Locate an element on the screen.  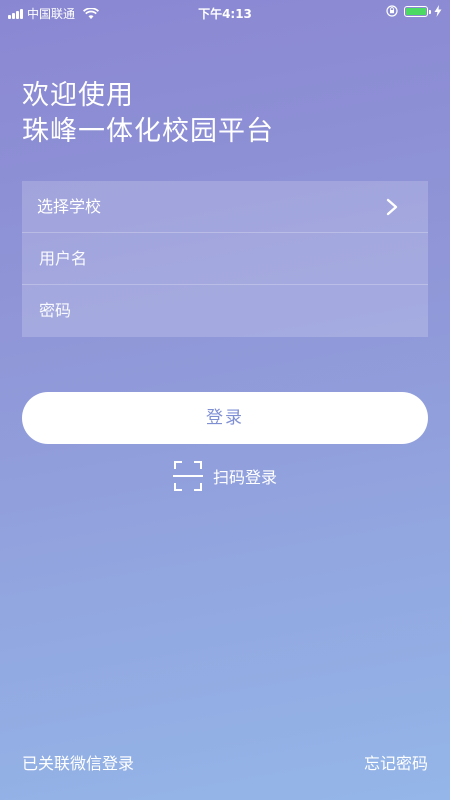
login-button: 登录 is located at coordinates (225, 418).